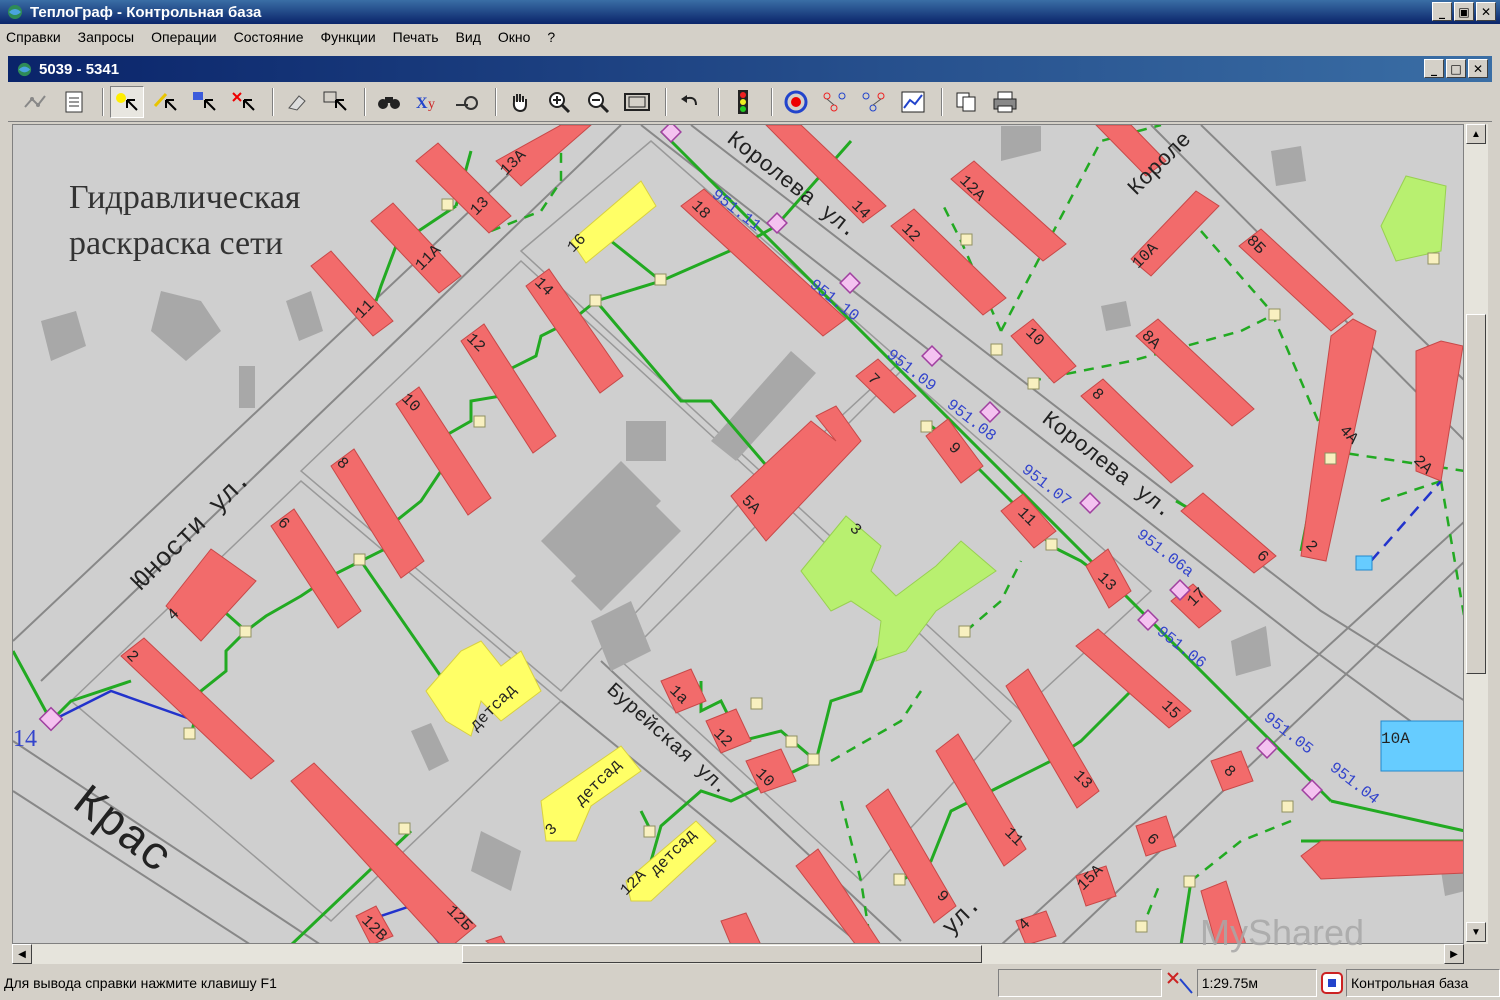  I want to click on properties-button, so click(74, 102).